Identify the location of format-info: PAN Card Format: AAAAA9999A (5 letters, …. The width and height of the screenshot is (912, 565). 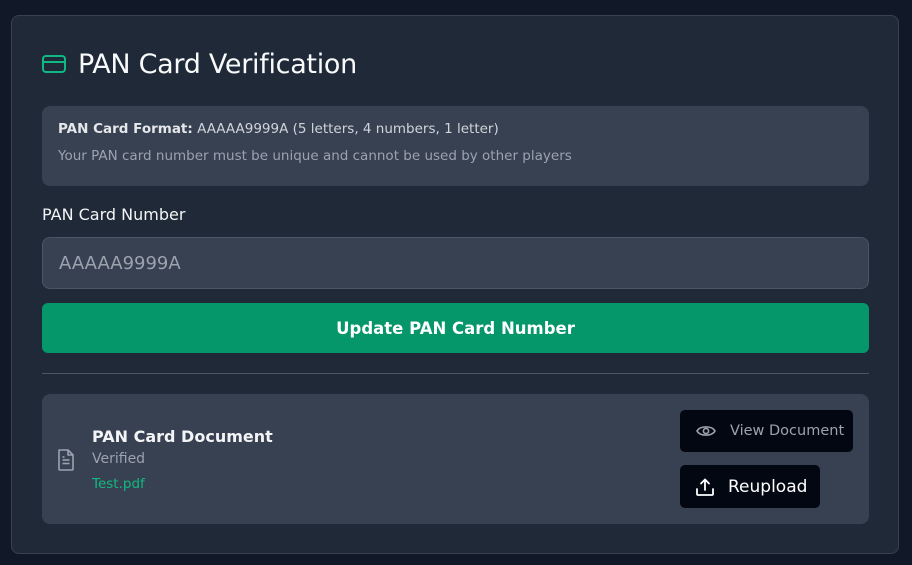
(455, 129).